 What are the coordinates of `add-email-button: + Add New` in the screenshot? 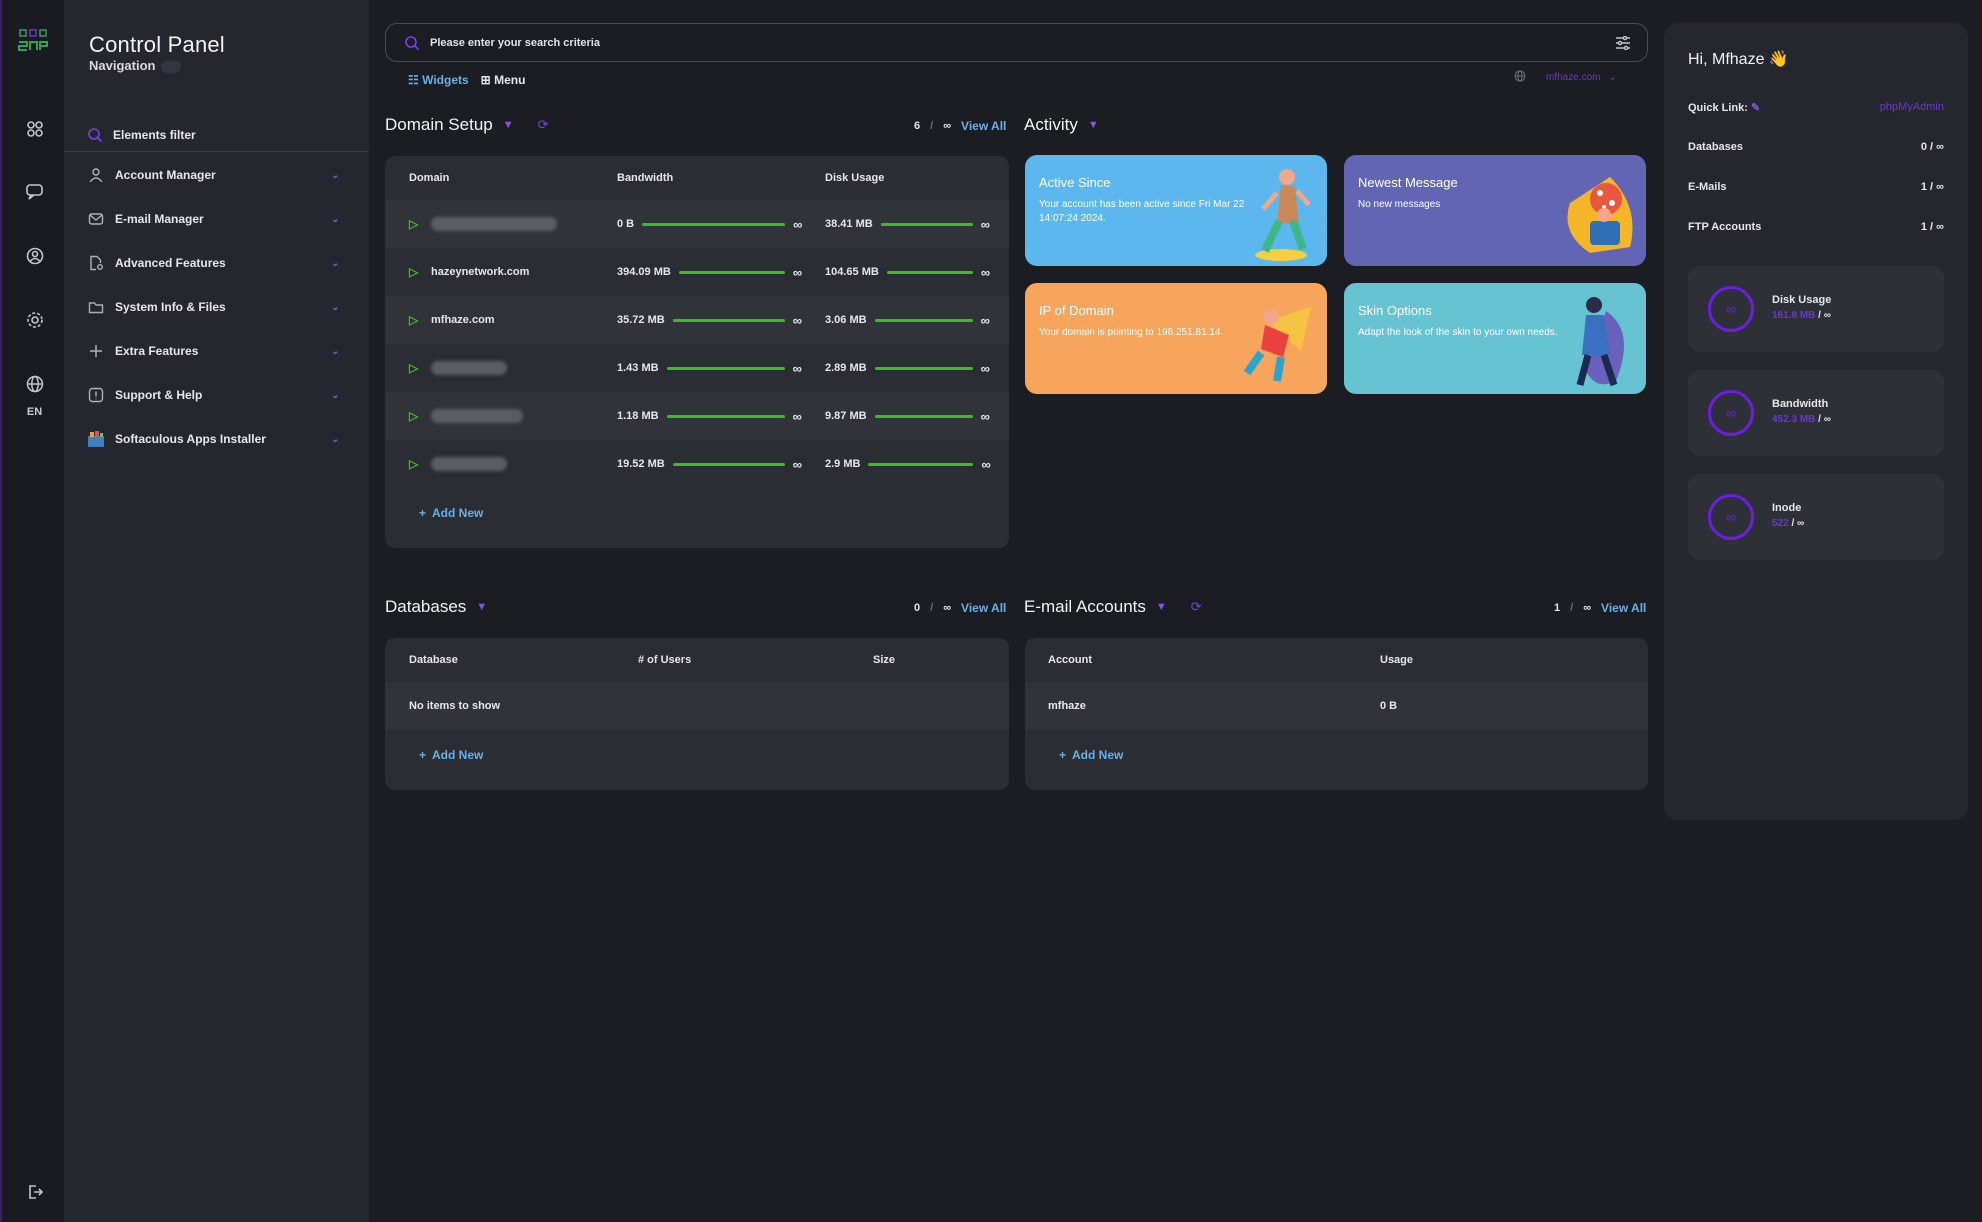 It's located at (1353, 755).